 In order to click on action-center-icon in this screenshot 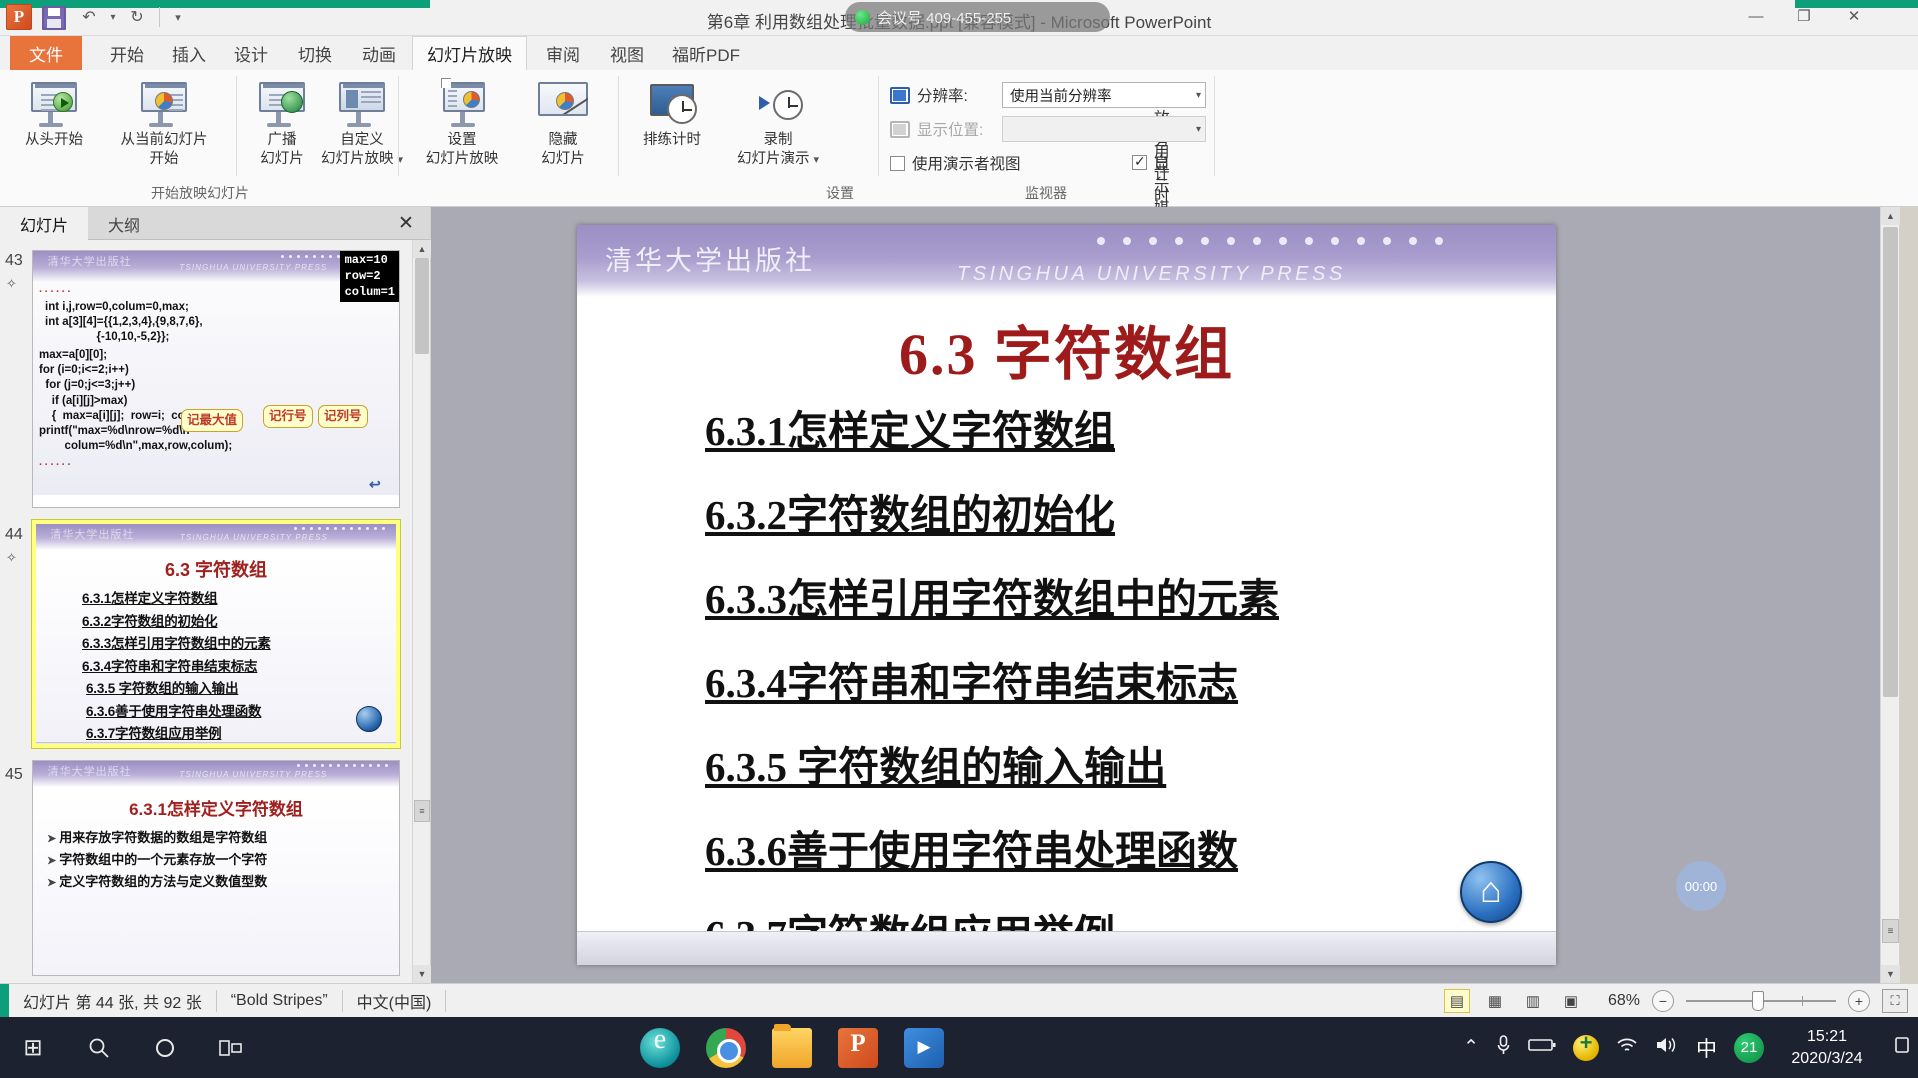, I will do `click(1902, 1047)`.